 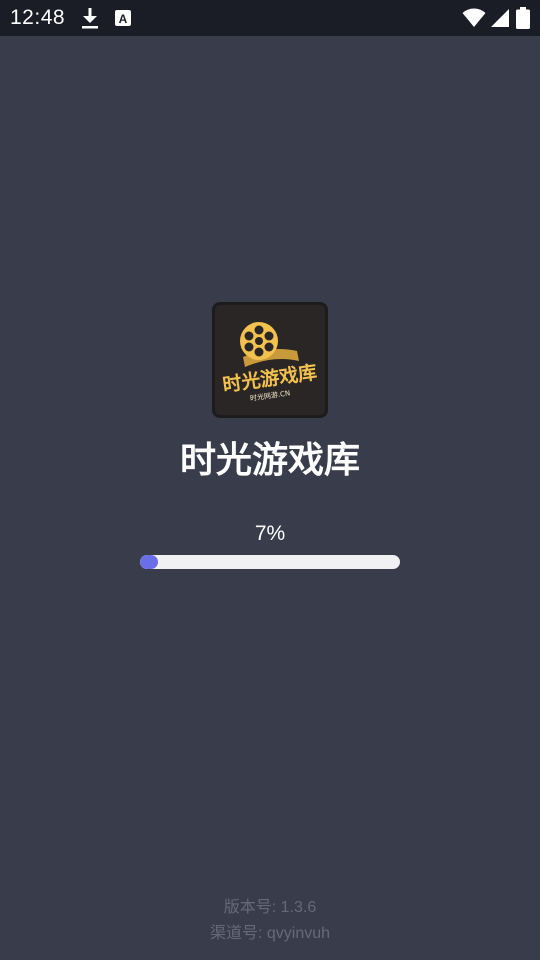 What do you see at coordinates (38, 17) in the screenshot?
I see `status-time: 12:48` at bounding box center [38, 17].